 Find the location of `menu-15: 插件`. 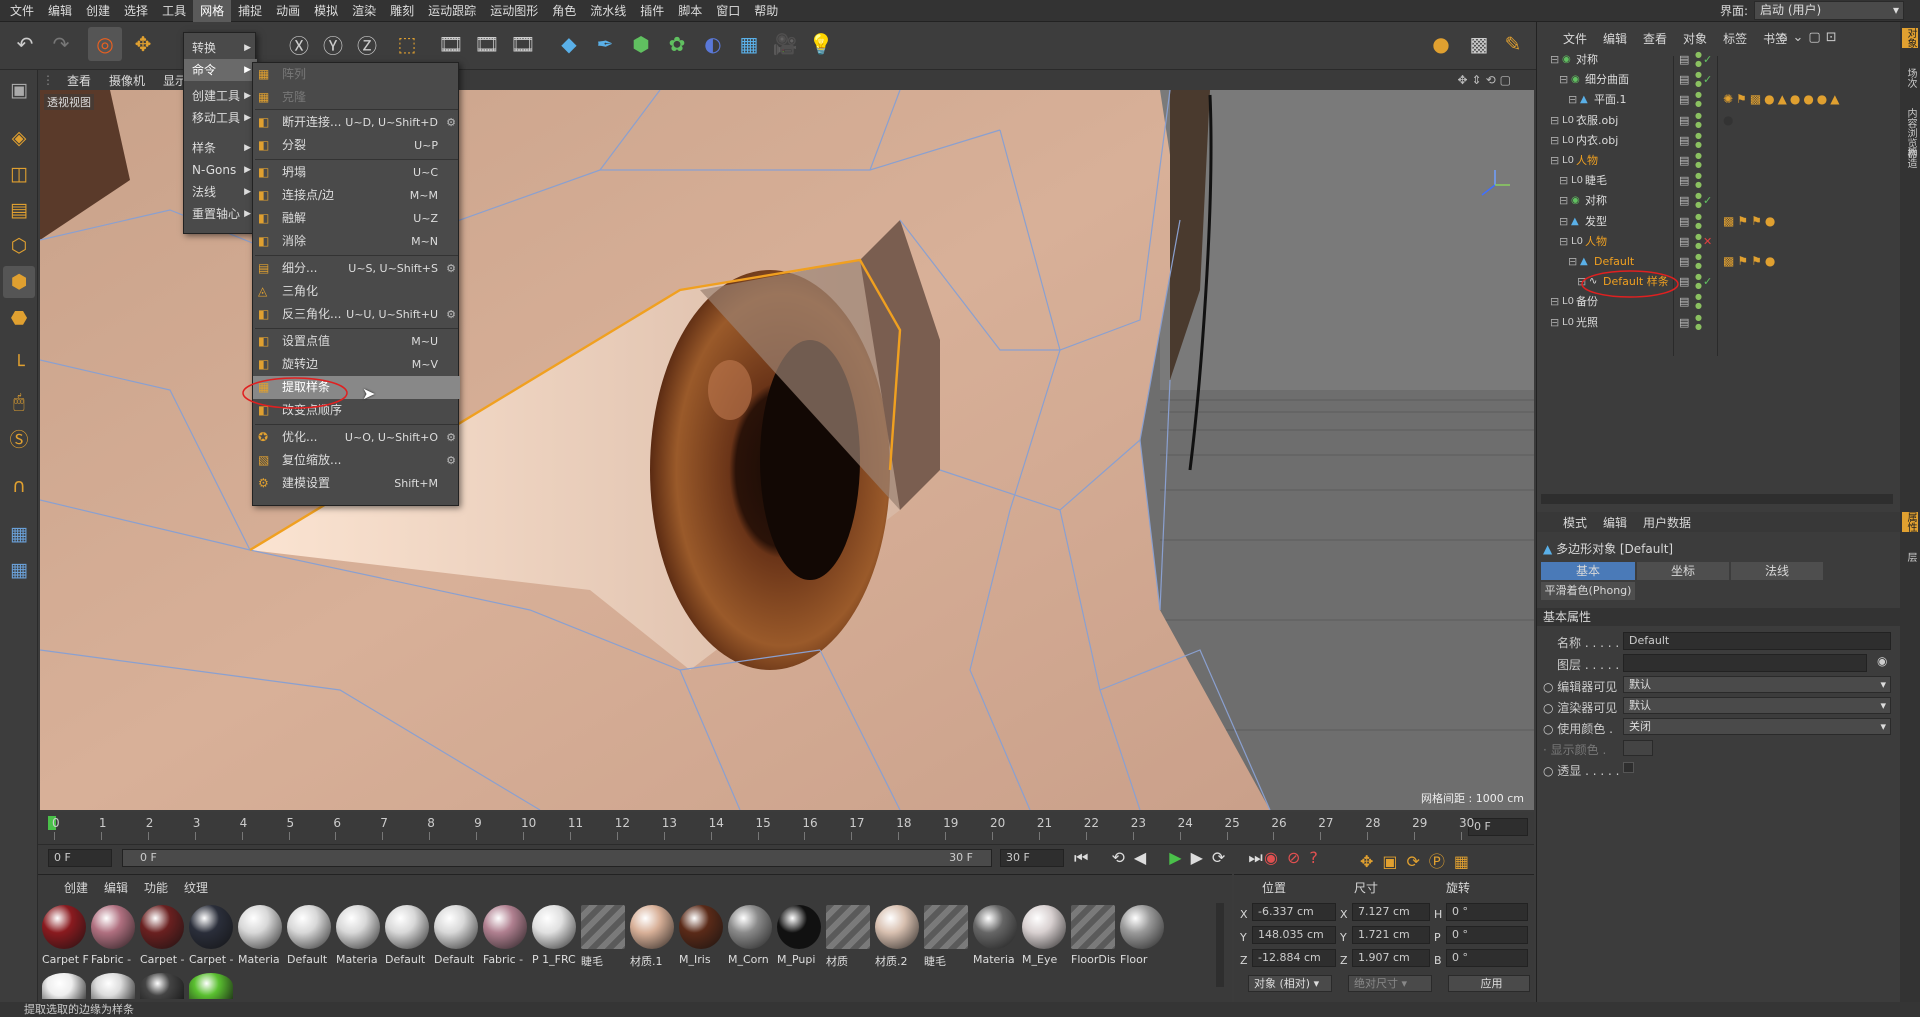

menu-15: 插件 is located at coordinates (652, 11).